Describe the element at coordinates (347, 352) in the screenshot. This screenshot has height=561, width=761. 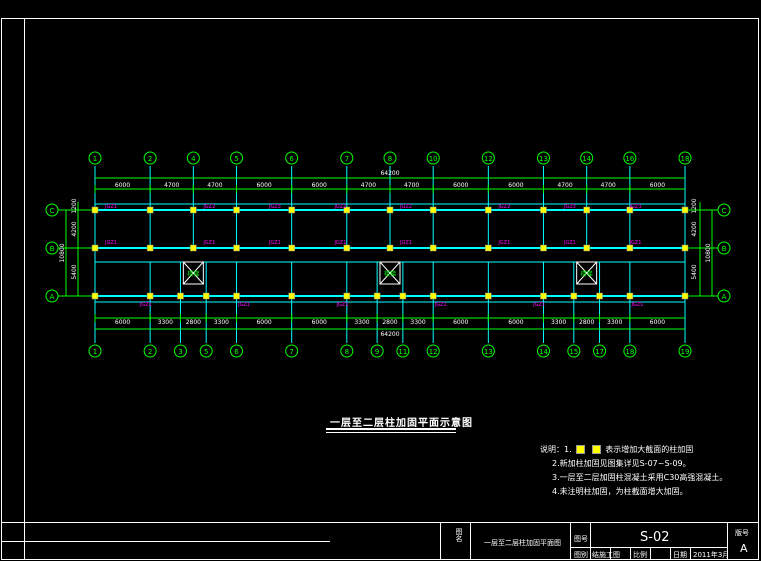
I see `axis-label-bottom: 8` at that location.